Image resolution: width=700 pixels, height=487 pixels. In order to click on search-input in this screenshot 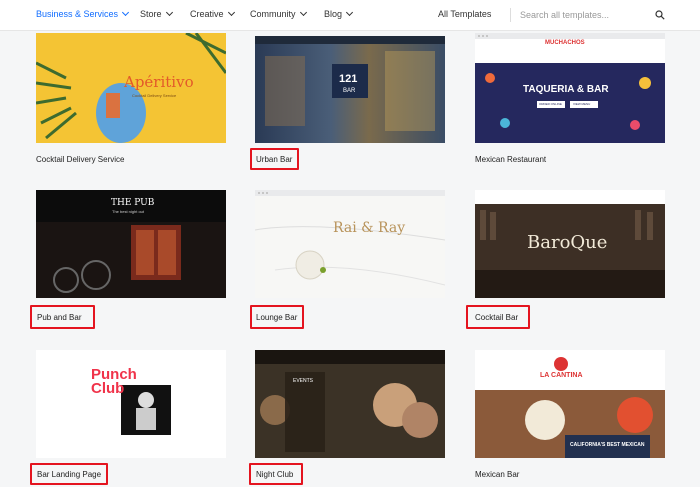, I will do `click(585, 15)`.